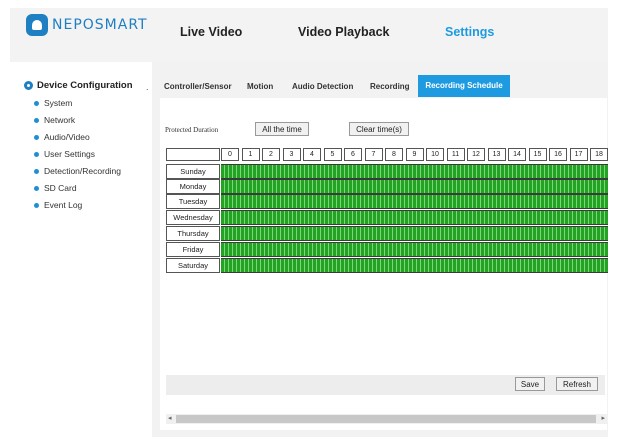 Image resolution: width=617 pixels, height=437 pixels. Describe the element at coordinates (530, 384) in the screenshot. I see `save-button: Save` at that location.